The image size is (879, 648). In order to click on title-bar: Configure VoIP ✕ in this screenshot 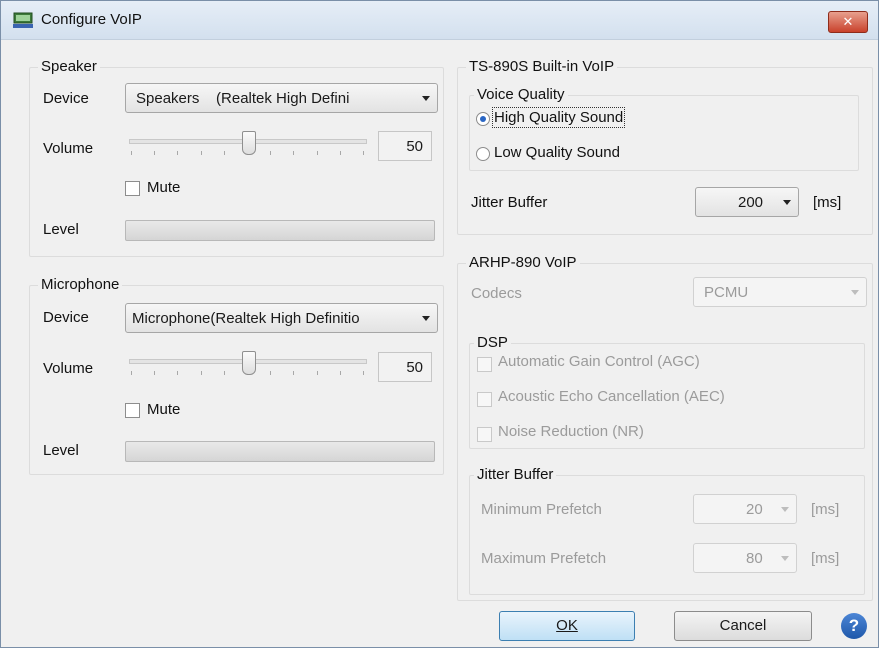, I will do `click(439, 20)`.